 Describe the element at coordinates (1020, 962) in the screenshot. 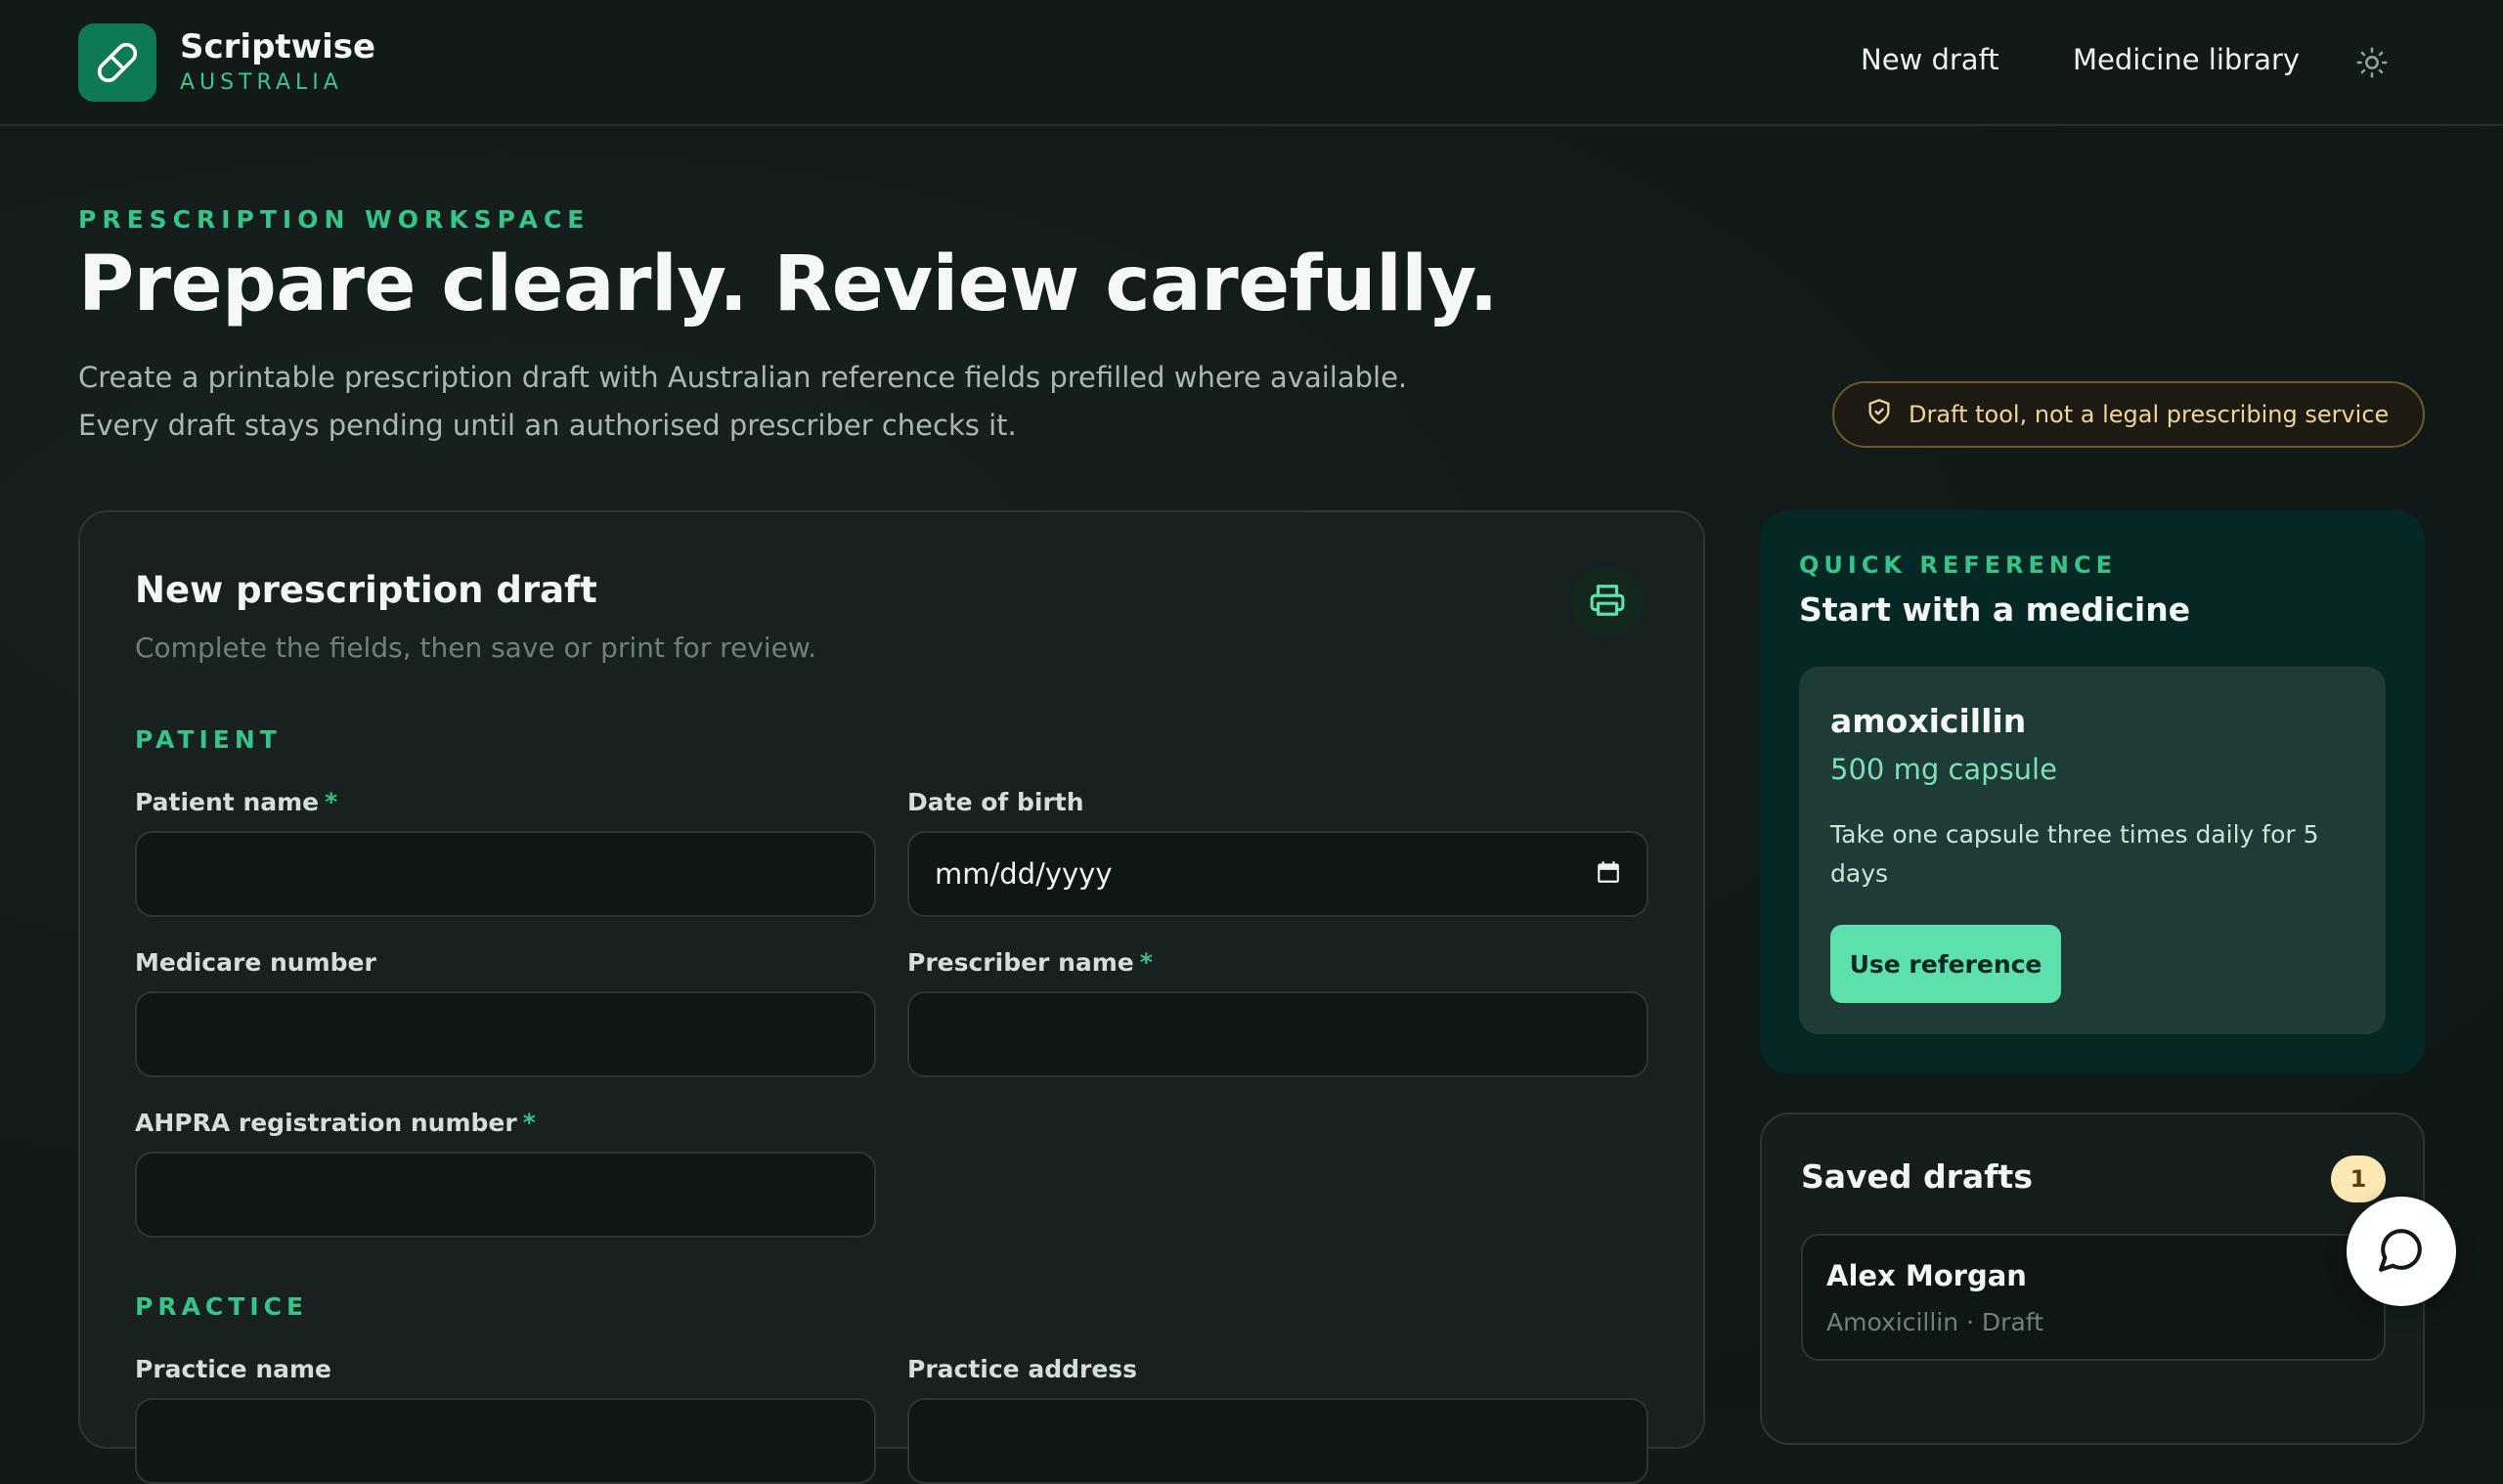

I see `prescriber-name-label-text: Prescriber name` at that location.